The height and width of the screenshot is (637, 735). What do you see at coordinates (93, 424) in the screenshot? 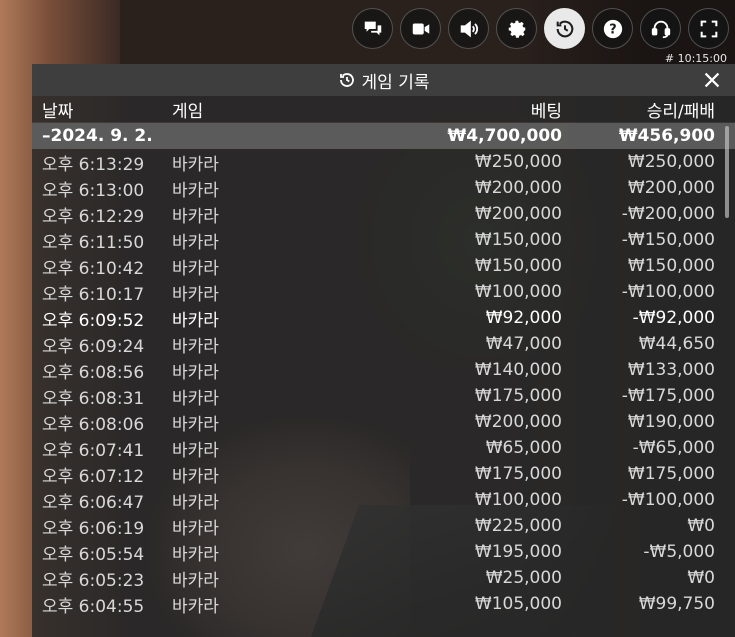
I see `row-time: 오후 6:08:06` at bounding box center [93, 424].